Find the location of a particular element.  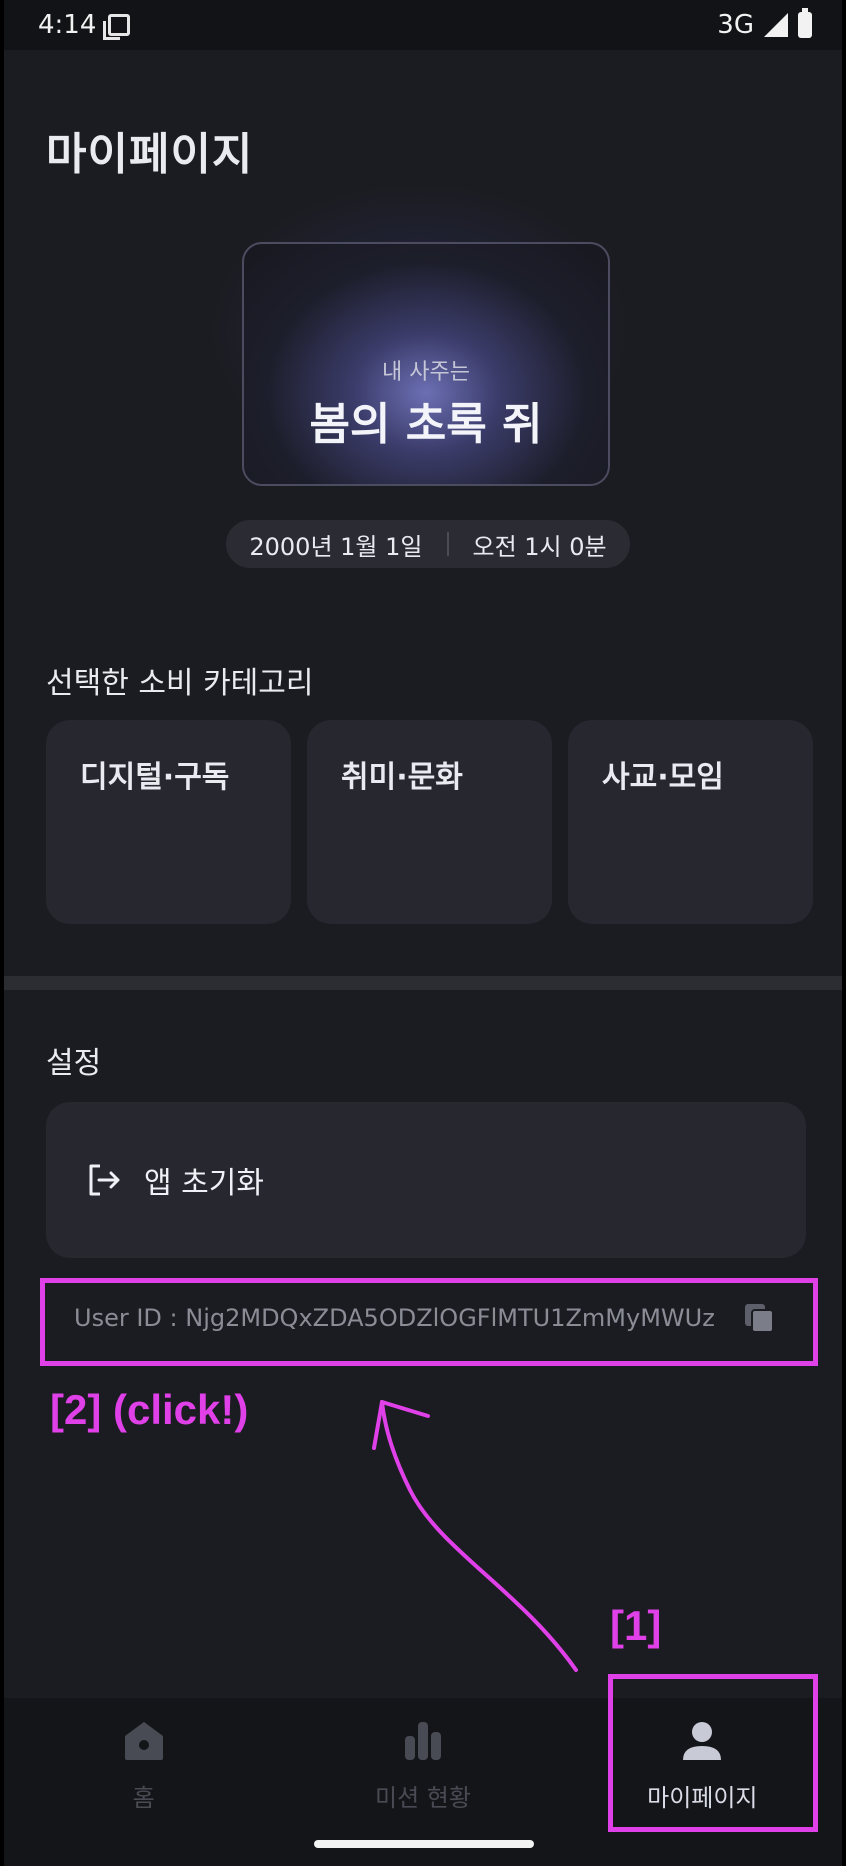

annotation-step1-label: [1] is located at coordinates (636, 1625).